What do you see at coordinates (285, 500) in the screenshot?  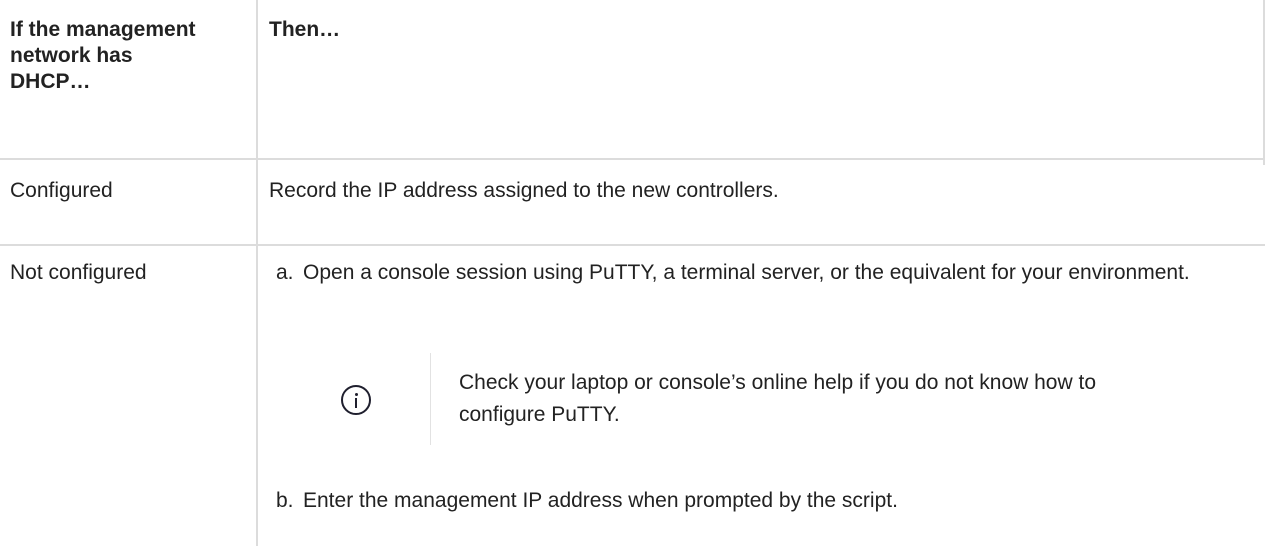 I see `step-b-marker: b.` at bounding box center [285, 500].